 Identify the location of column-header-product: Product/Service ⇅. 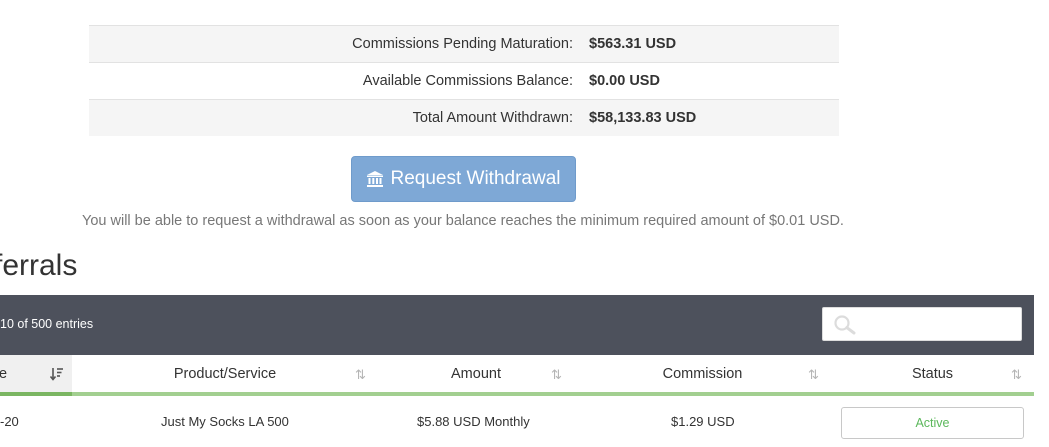
(225, 375).